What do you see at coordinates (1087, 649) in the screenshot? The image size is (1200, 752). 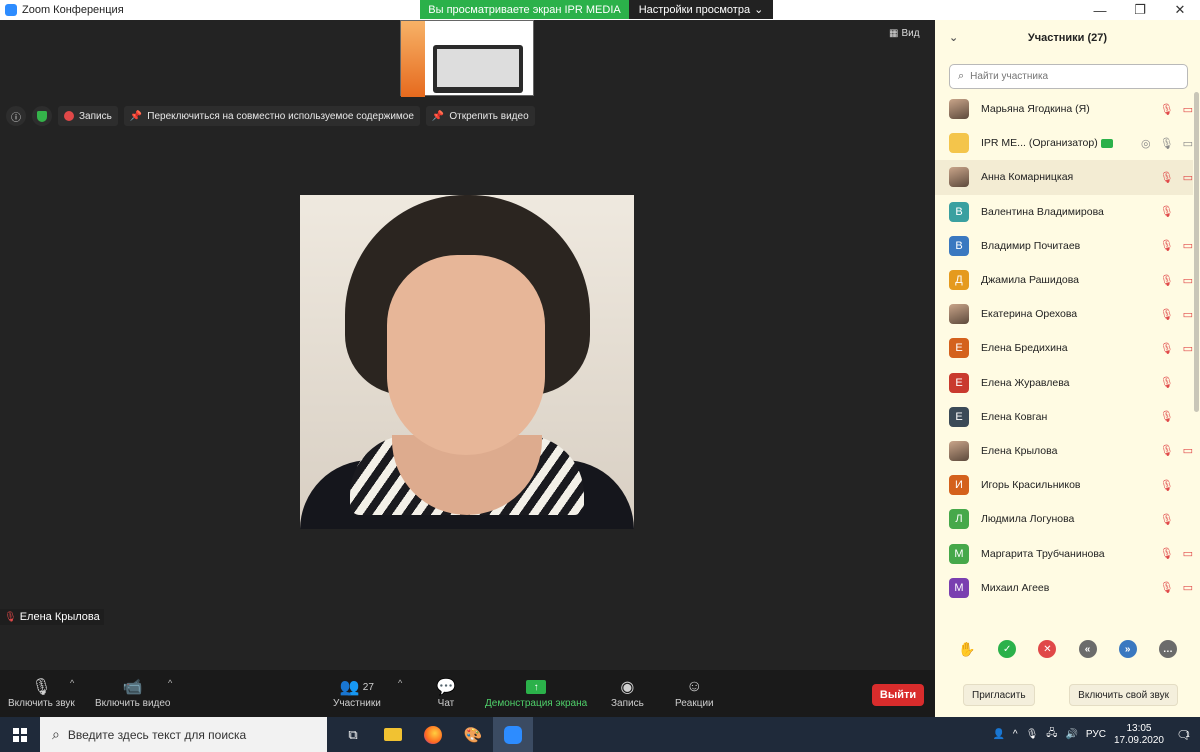 I see `slower-icon: «` at bounding box center [1087, 649].